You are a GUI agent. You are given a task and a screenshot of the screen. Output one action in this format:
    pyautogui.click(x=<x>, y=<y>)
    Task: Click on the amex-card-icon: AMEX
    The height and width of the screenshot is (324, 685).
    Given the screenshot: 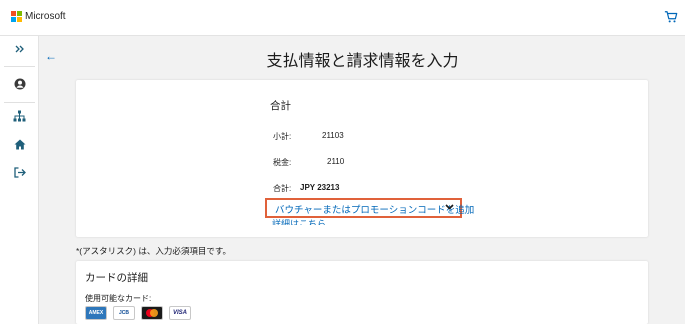 What is the action you would take?
    pyautogui.click(x=96, y=313)
    